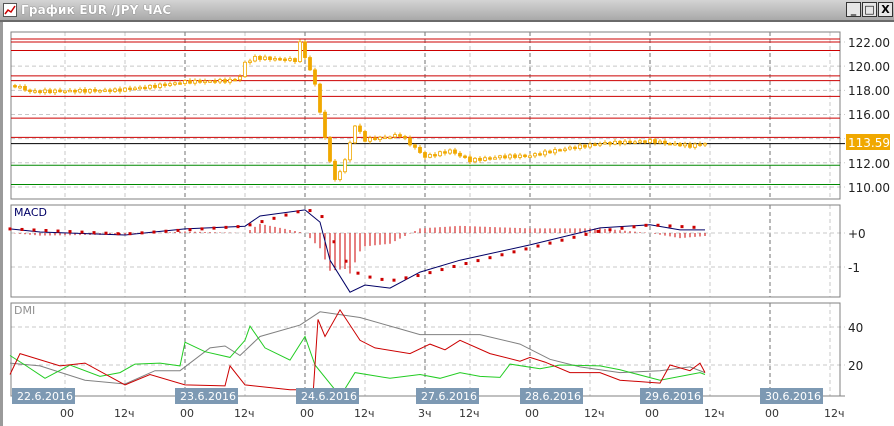 The image size is (894, 426). Describe the element at coordinates (24, 310) in the screenshot. I see `dmi-label: DMI` at that location.